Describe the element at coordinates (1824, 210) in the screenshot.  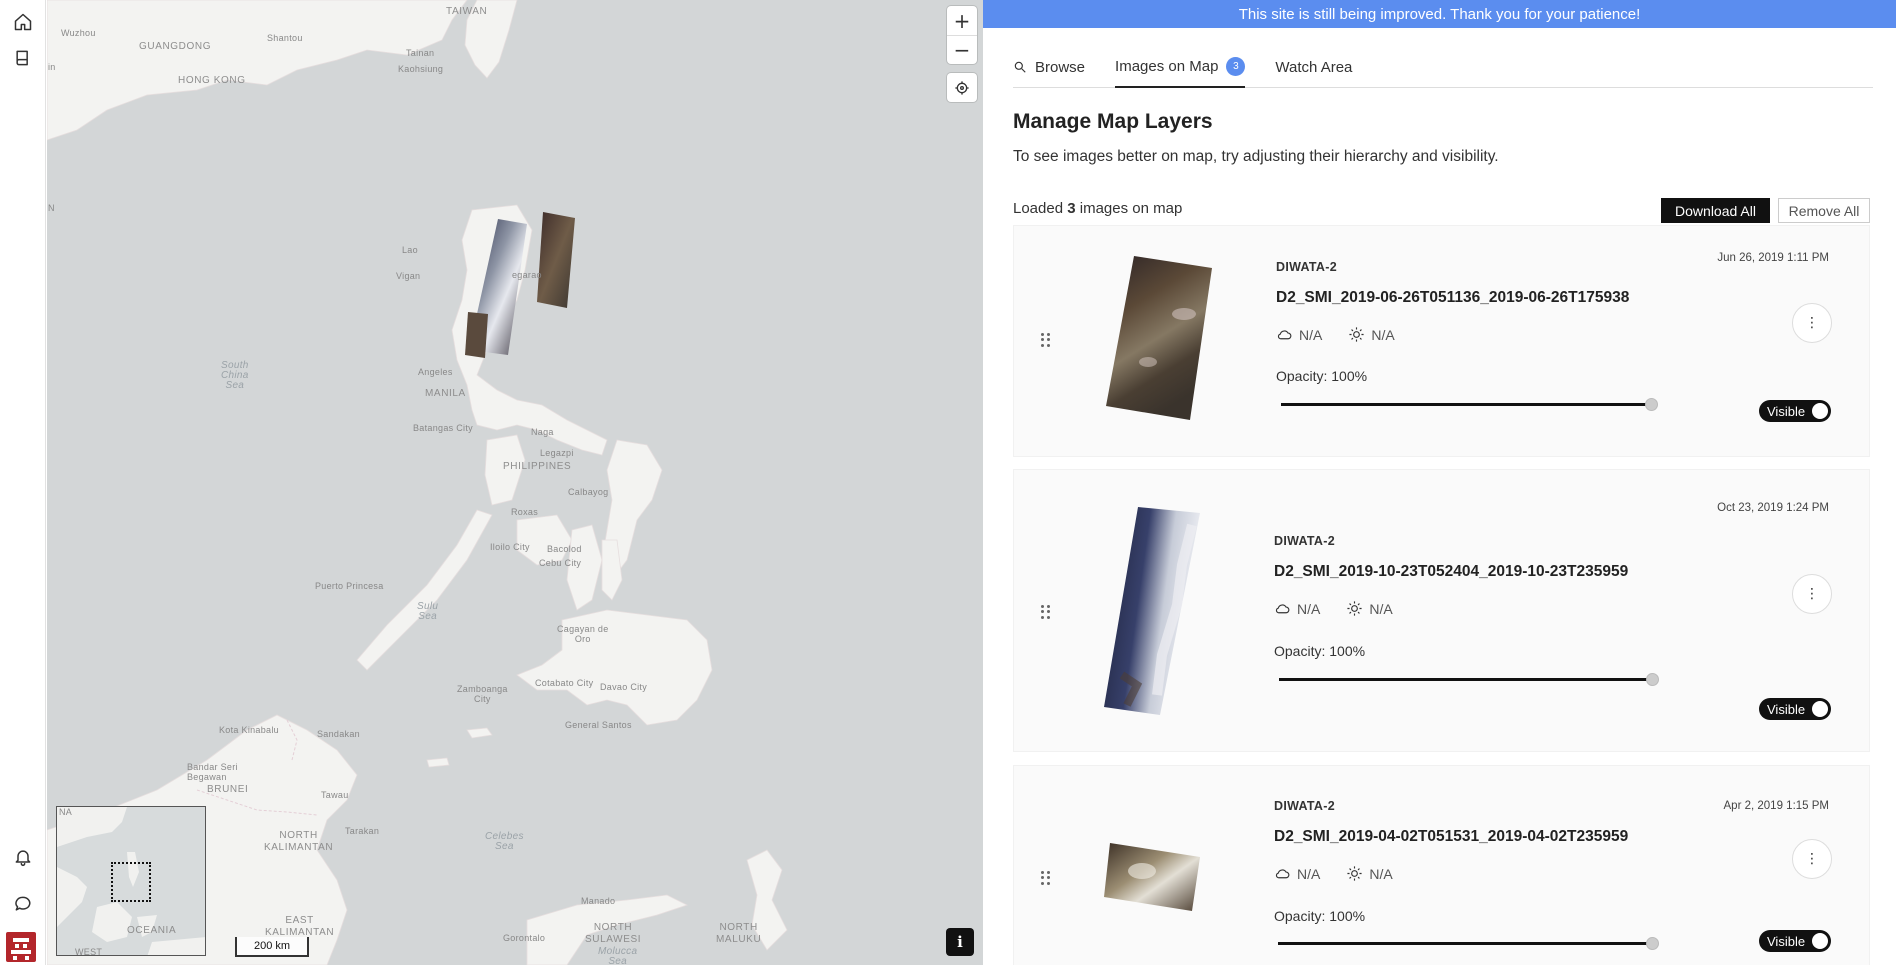
I see `remove-all-button: Remove All` at that location.